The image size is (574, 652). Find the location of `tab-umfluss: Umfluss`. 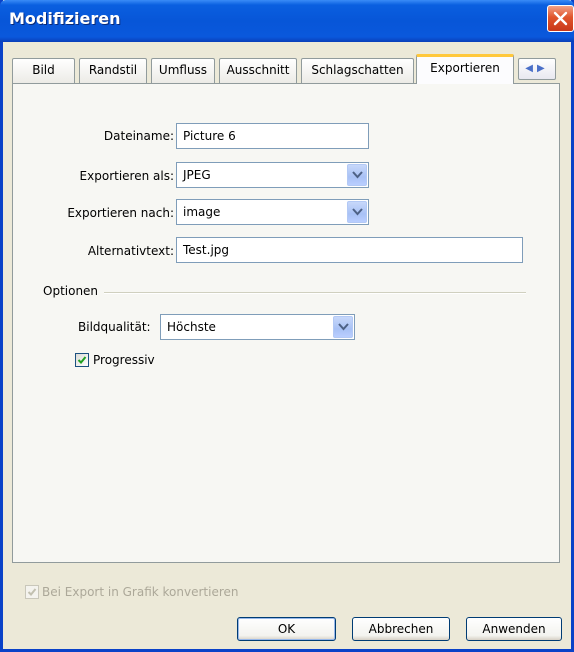

tab-umfluss: Umfluss is located at coordinates (183, 70).